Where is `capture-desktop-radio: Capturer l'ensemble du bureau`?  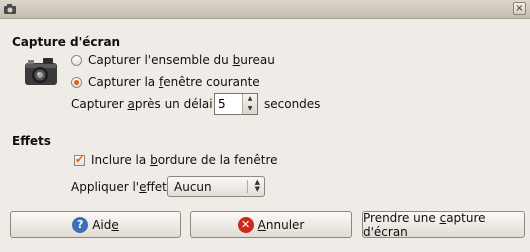
capture-desktop-radio: Capturer l'ensemble du bureau is located at coordinates (173, 60).